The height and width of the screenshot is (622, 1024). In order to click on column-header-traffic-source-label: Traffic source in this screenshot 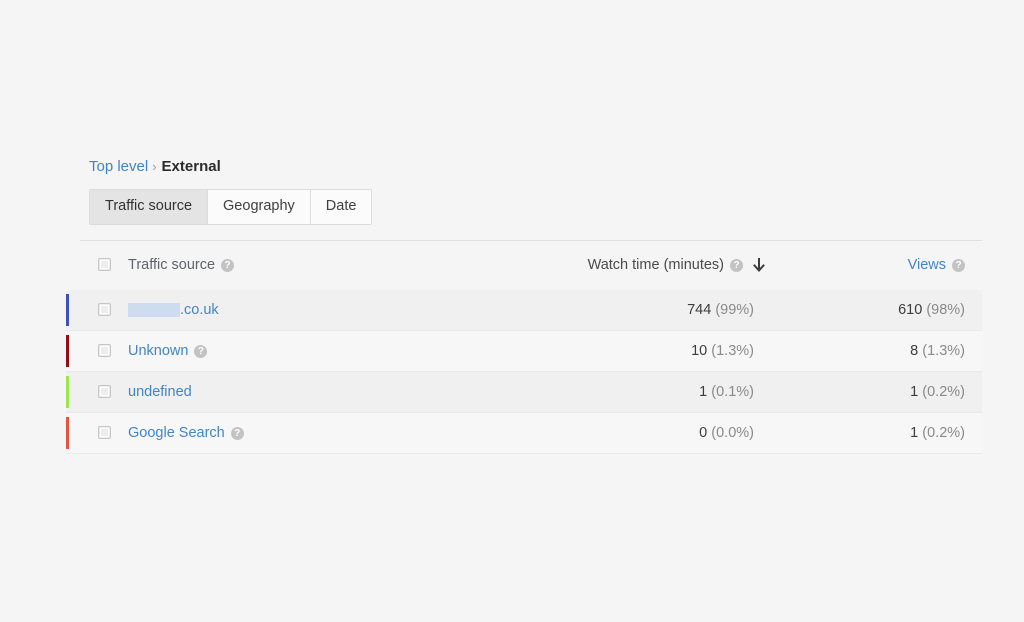, I will do `click(172, 265)`.